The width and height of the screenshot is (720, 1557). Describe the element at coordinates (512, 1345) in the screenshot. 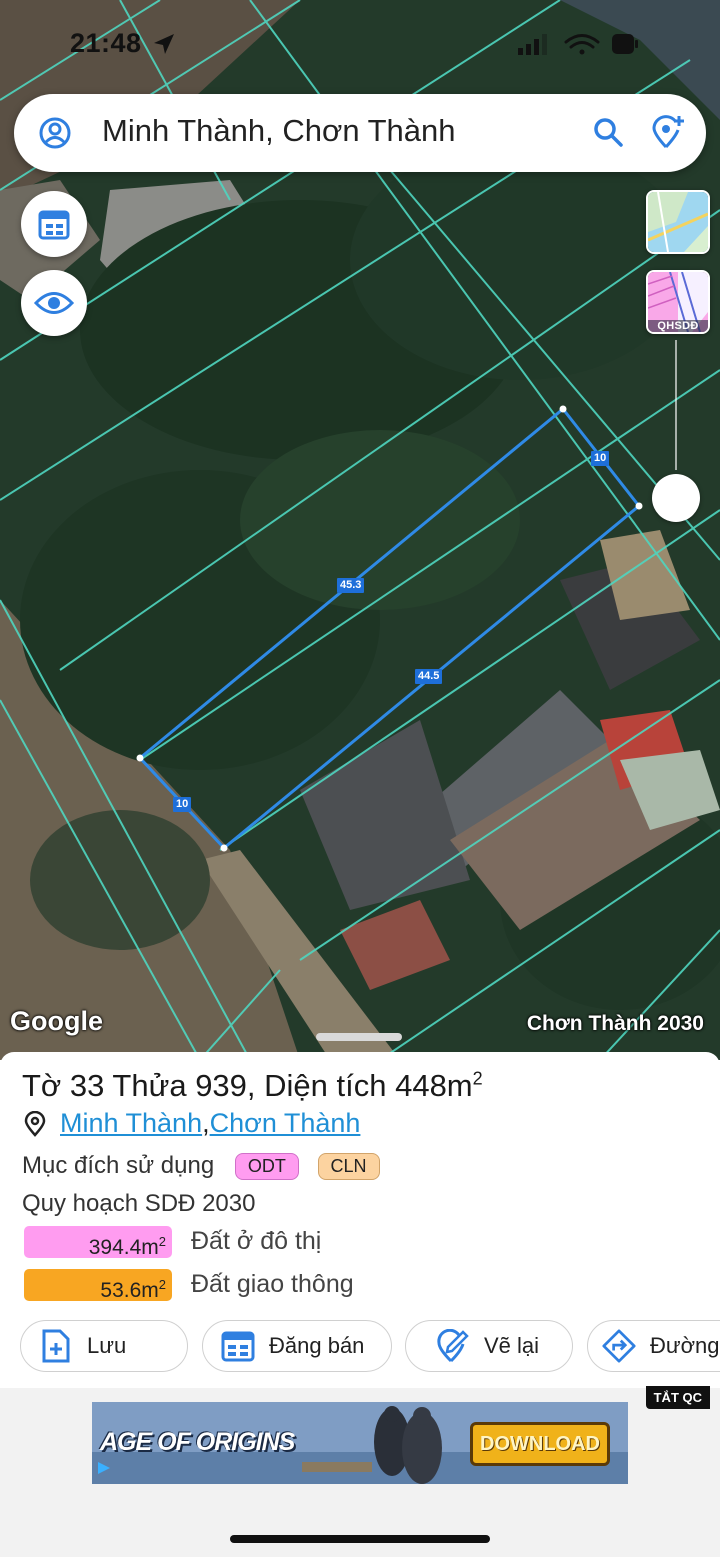

I see `redraw-label: Vẽ lại` at that location.